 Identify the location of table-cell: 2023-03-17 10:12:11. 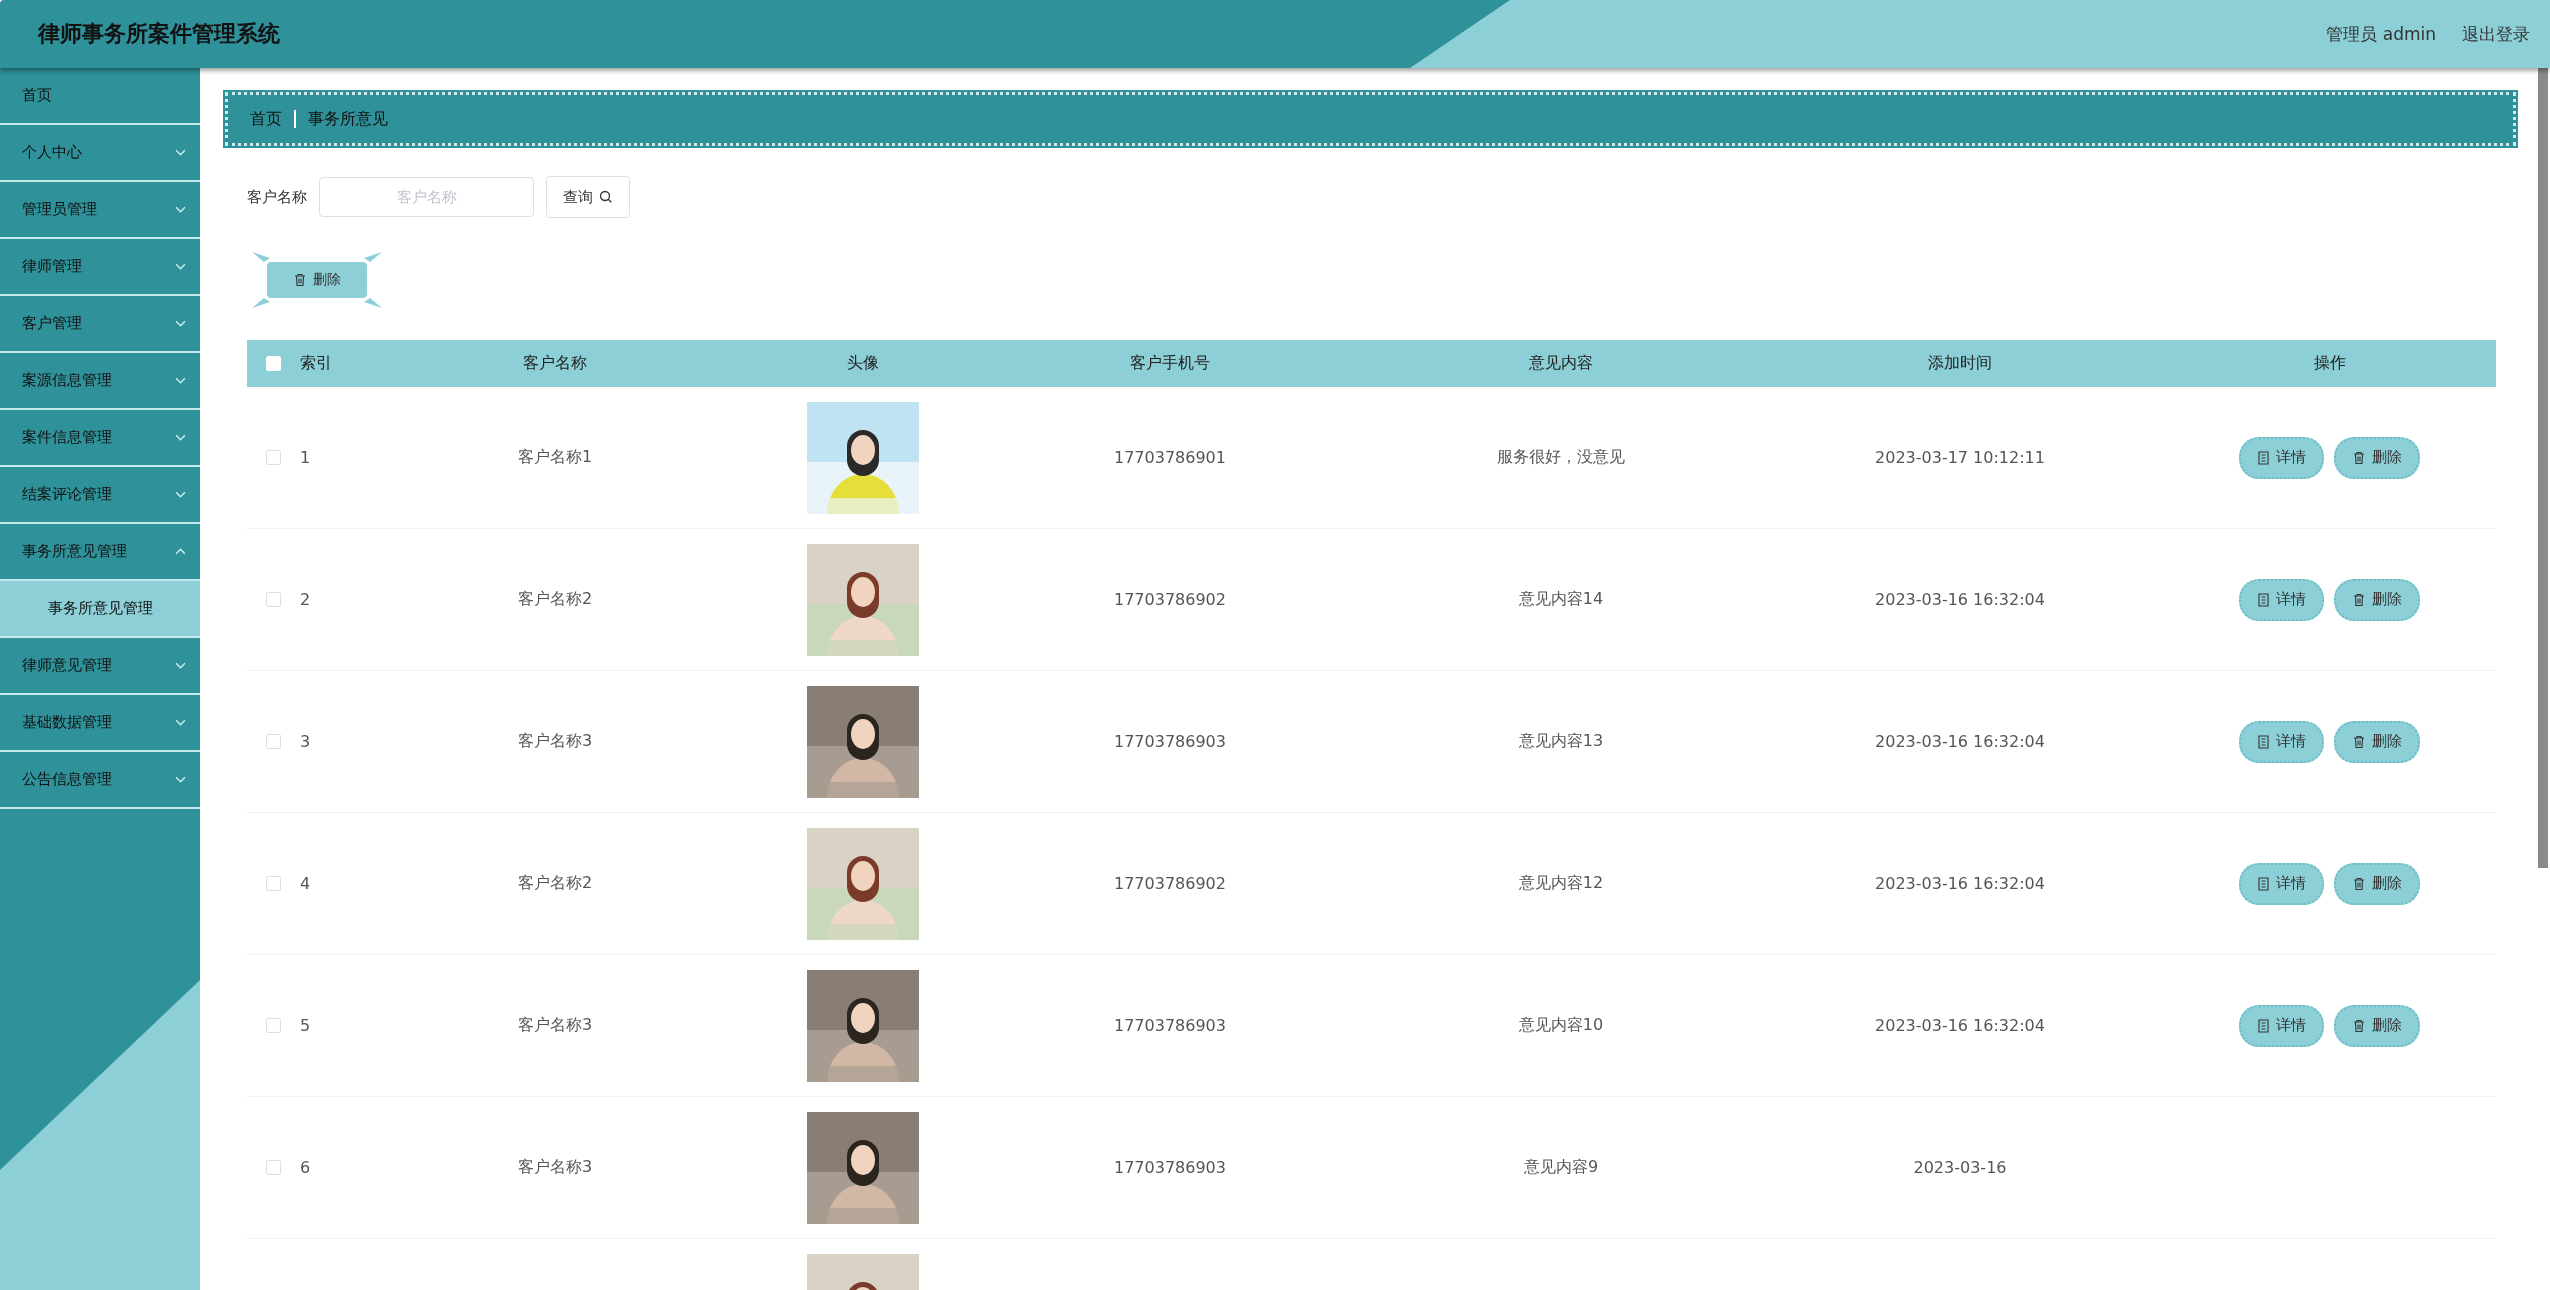
(1960, 457).